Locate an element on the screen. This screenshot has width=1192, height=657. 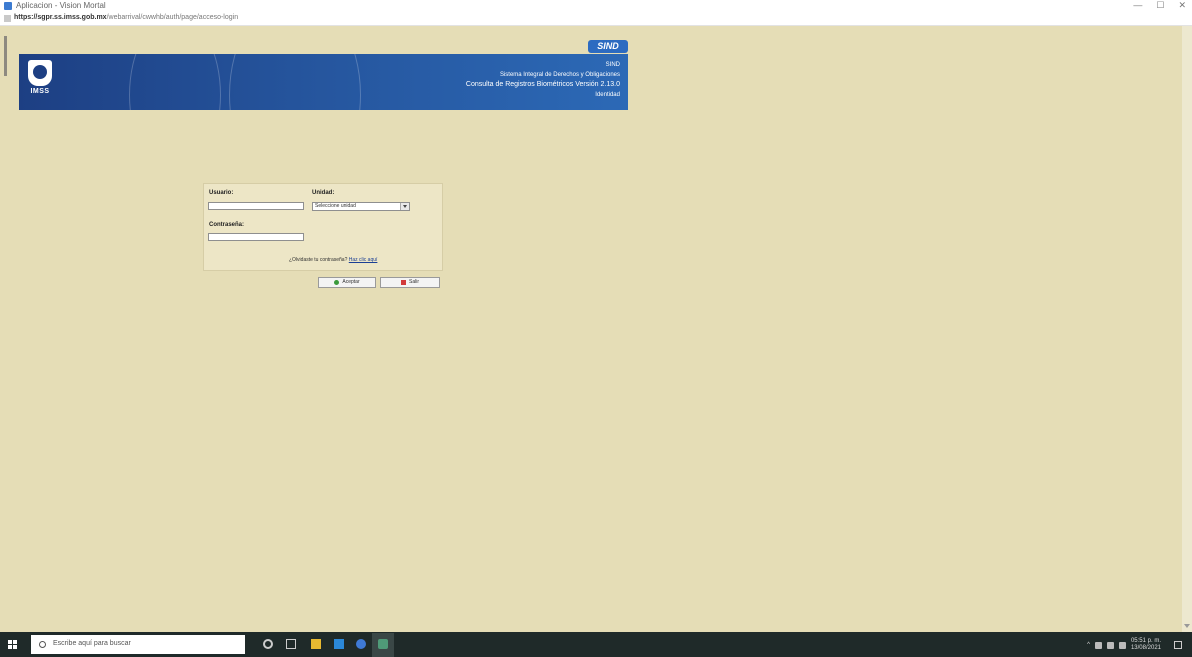
system-tray: ^ 05:51 p. m. 13/08/2021 is located at coordinates (1134, 645).